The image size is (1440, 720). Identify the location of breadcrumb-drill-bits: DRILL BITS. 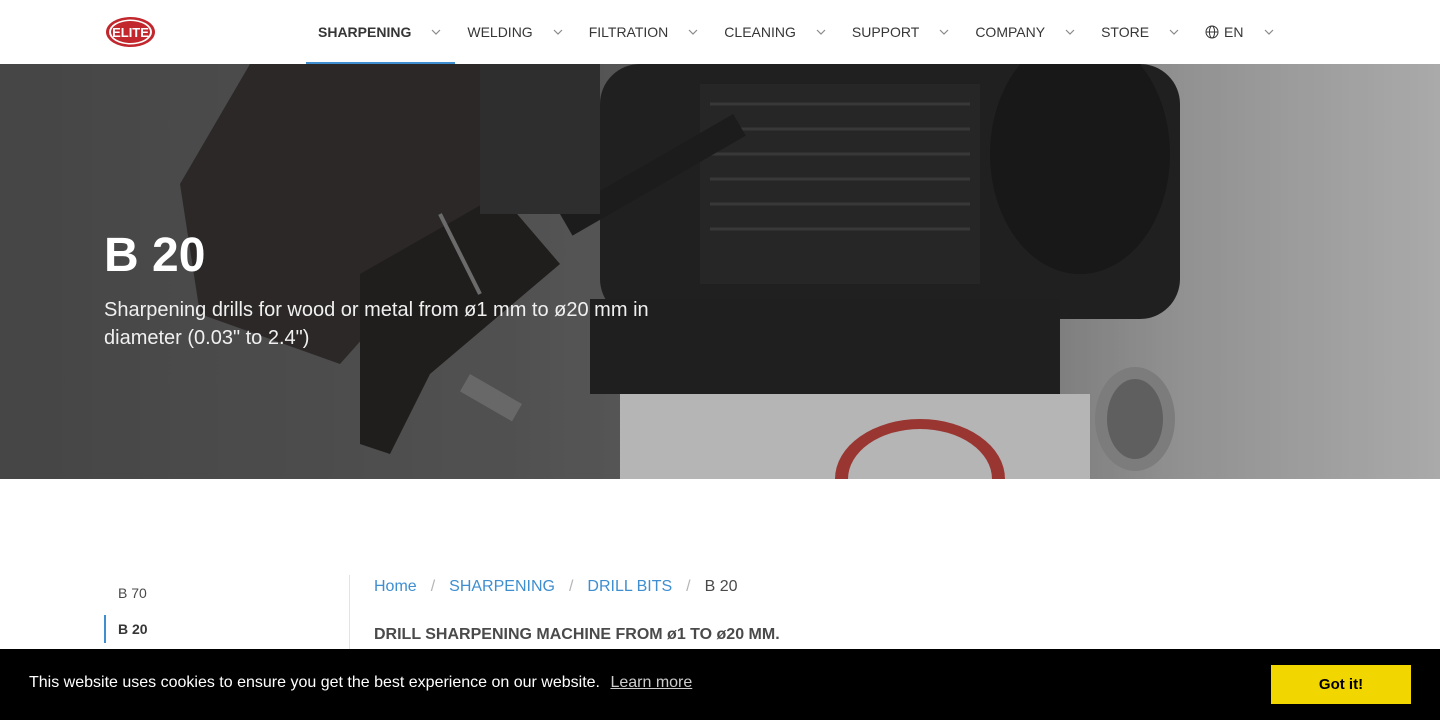
(629, 587).